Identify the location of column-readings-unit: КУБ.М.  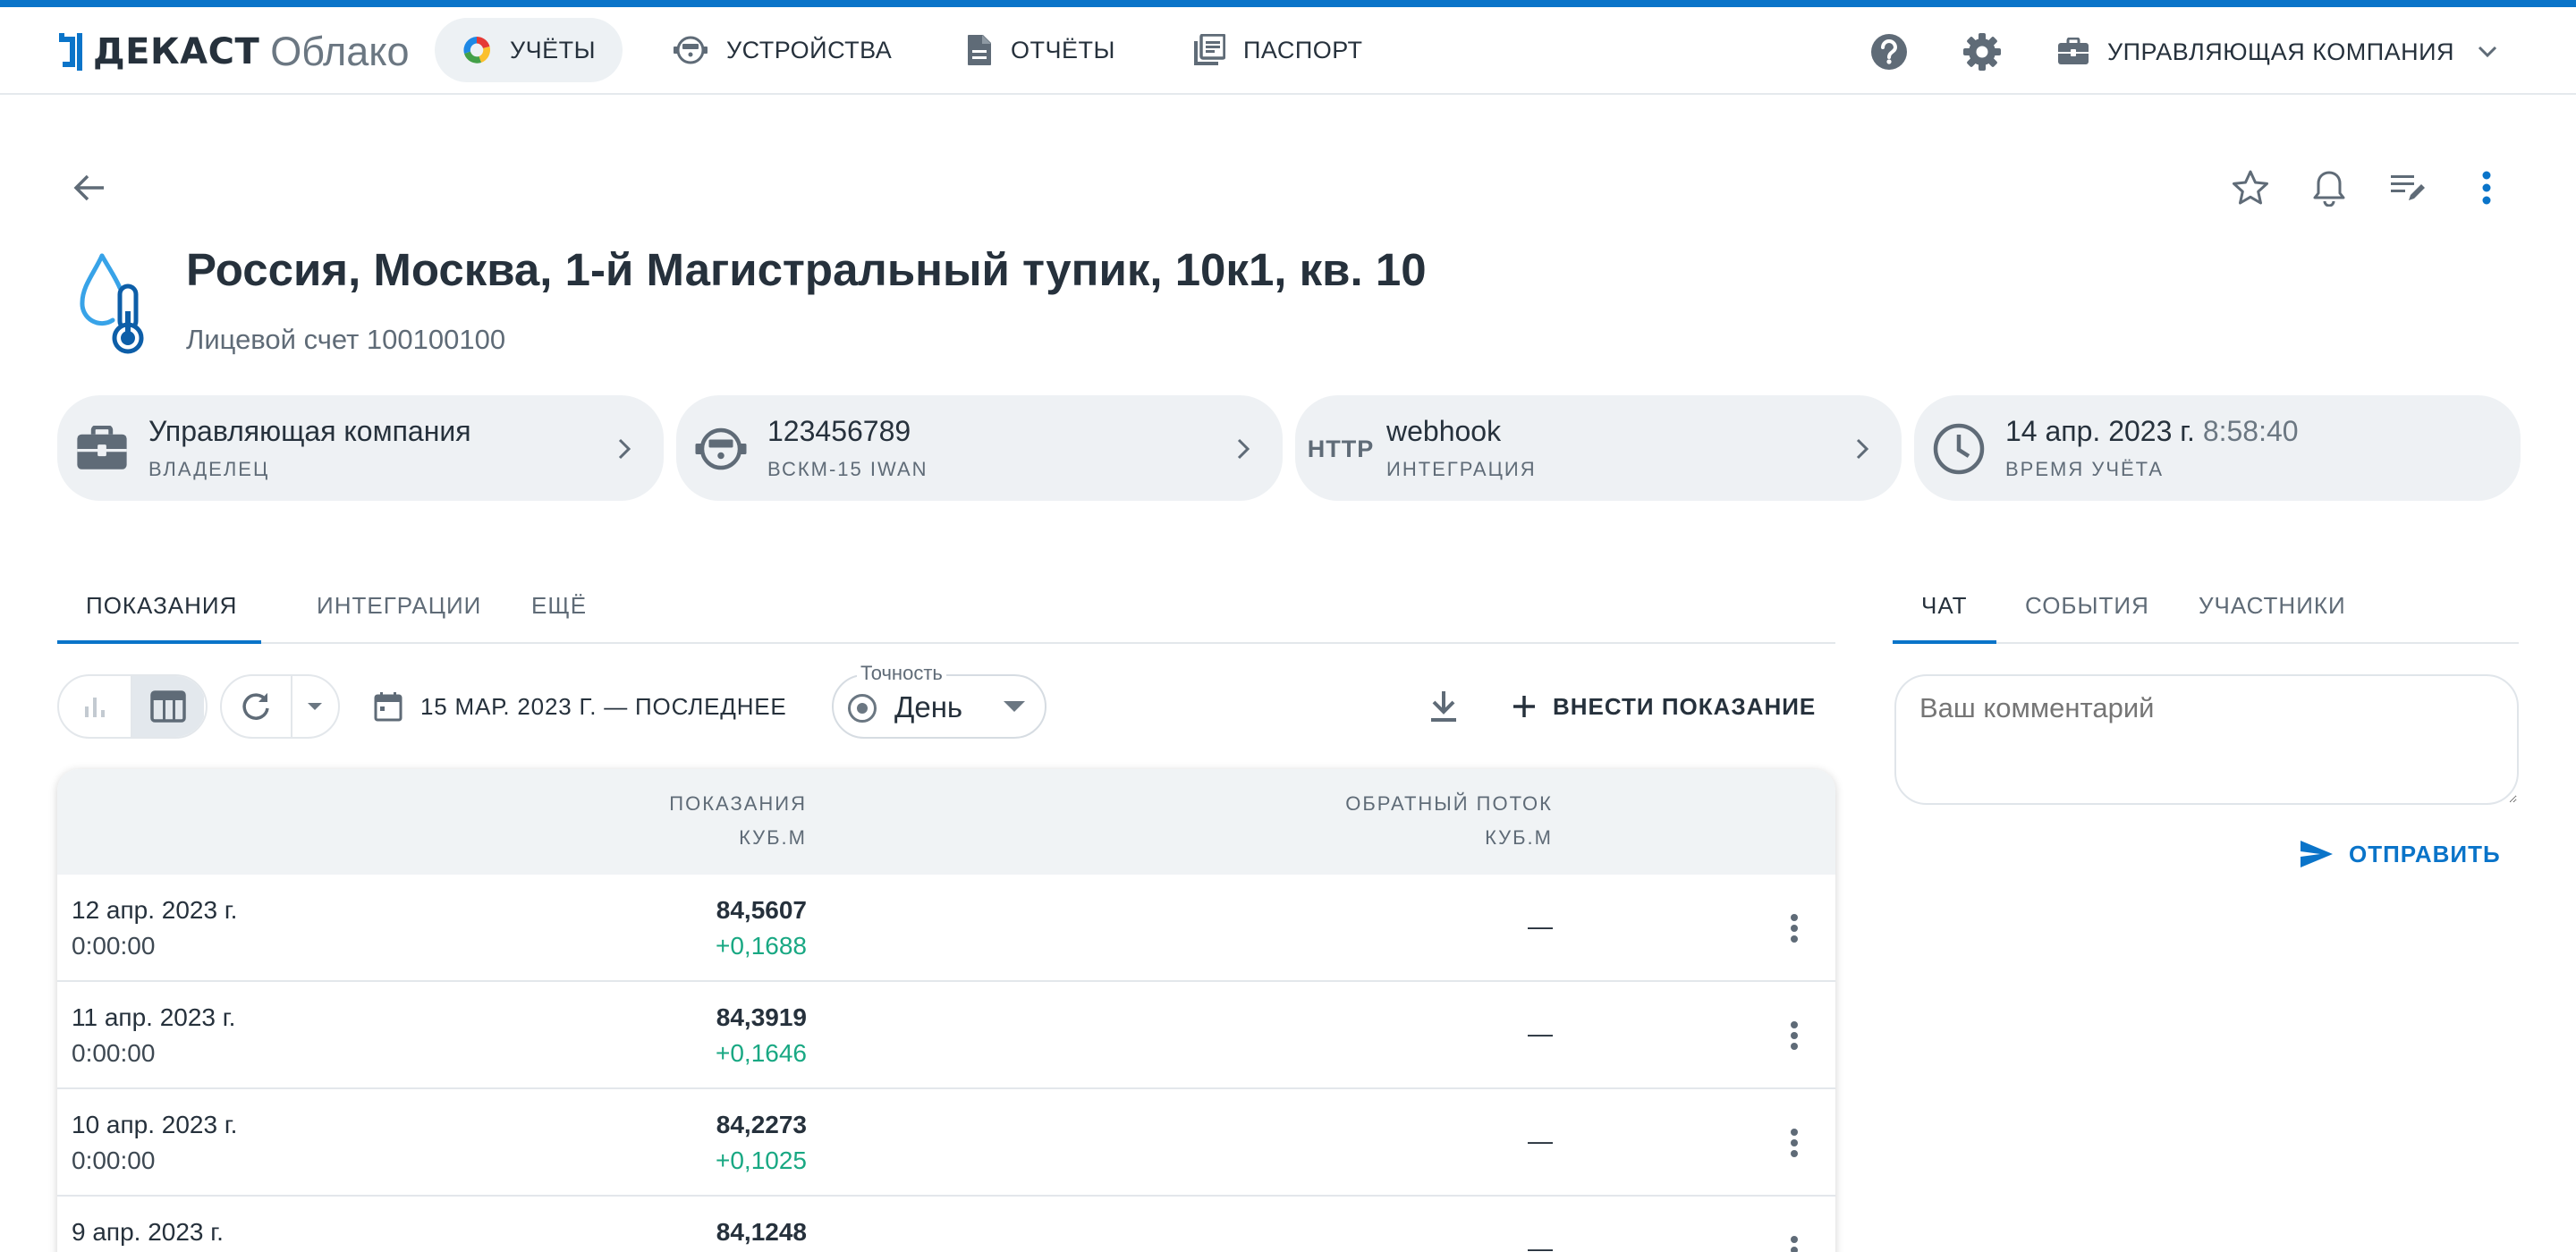
(773, 837).